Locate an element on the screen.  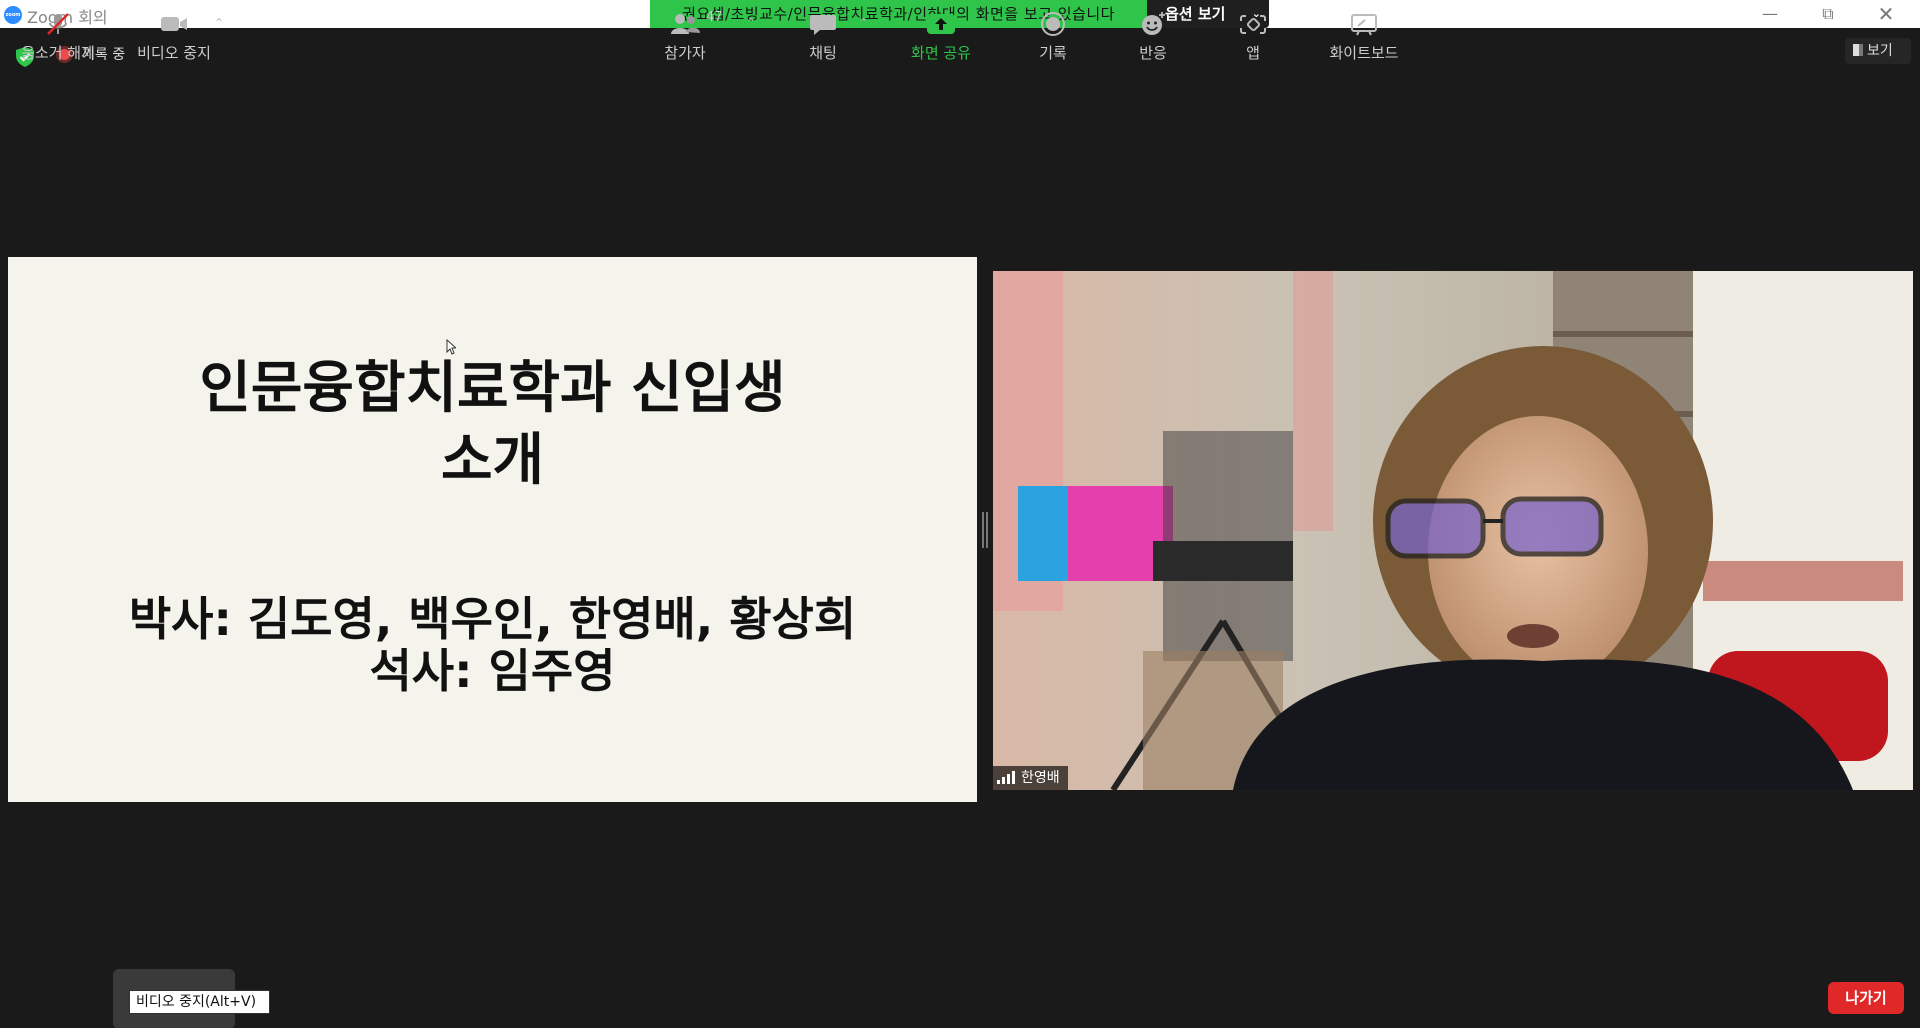
participant-name-tag: 한영배 is located at coordinates (1030, 778).